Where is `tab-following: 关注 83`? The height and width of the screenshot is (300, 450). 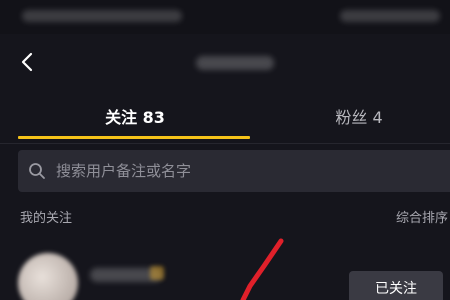 tab-following: 关注 83 is located at coordinates (135, 116).